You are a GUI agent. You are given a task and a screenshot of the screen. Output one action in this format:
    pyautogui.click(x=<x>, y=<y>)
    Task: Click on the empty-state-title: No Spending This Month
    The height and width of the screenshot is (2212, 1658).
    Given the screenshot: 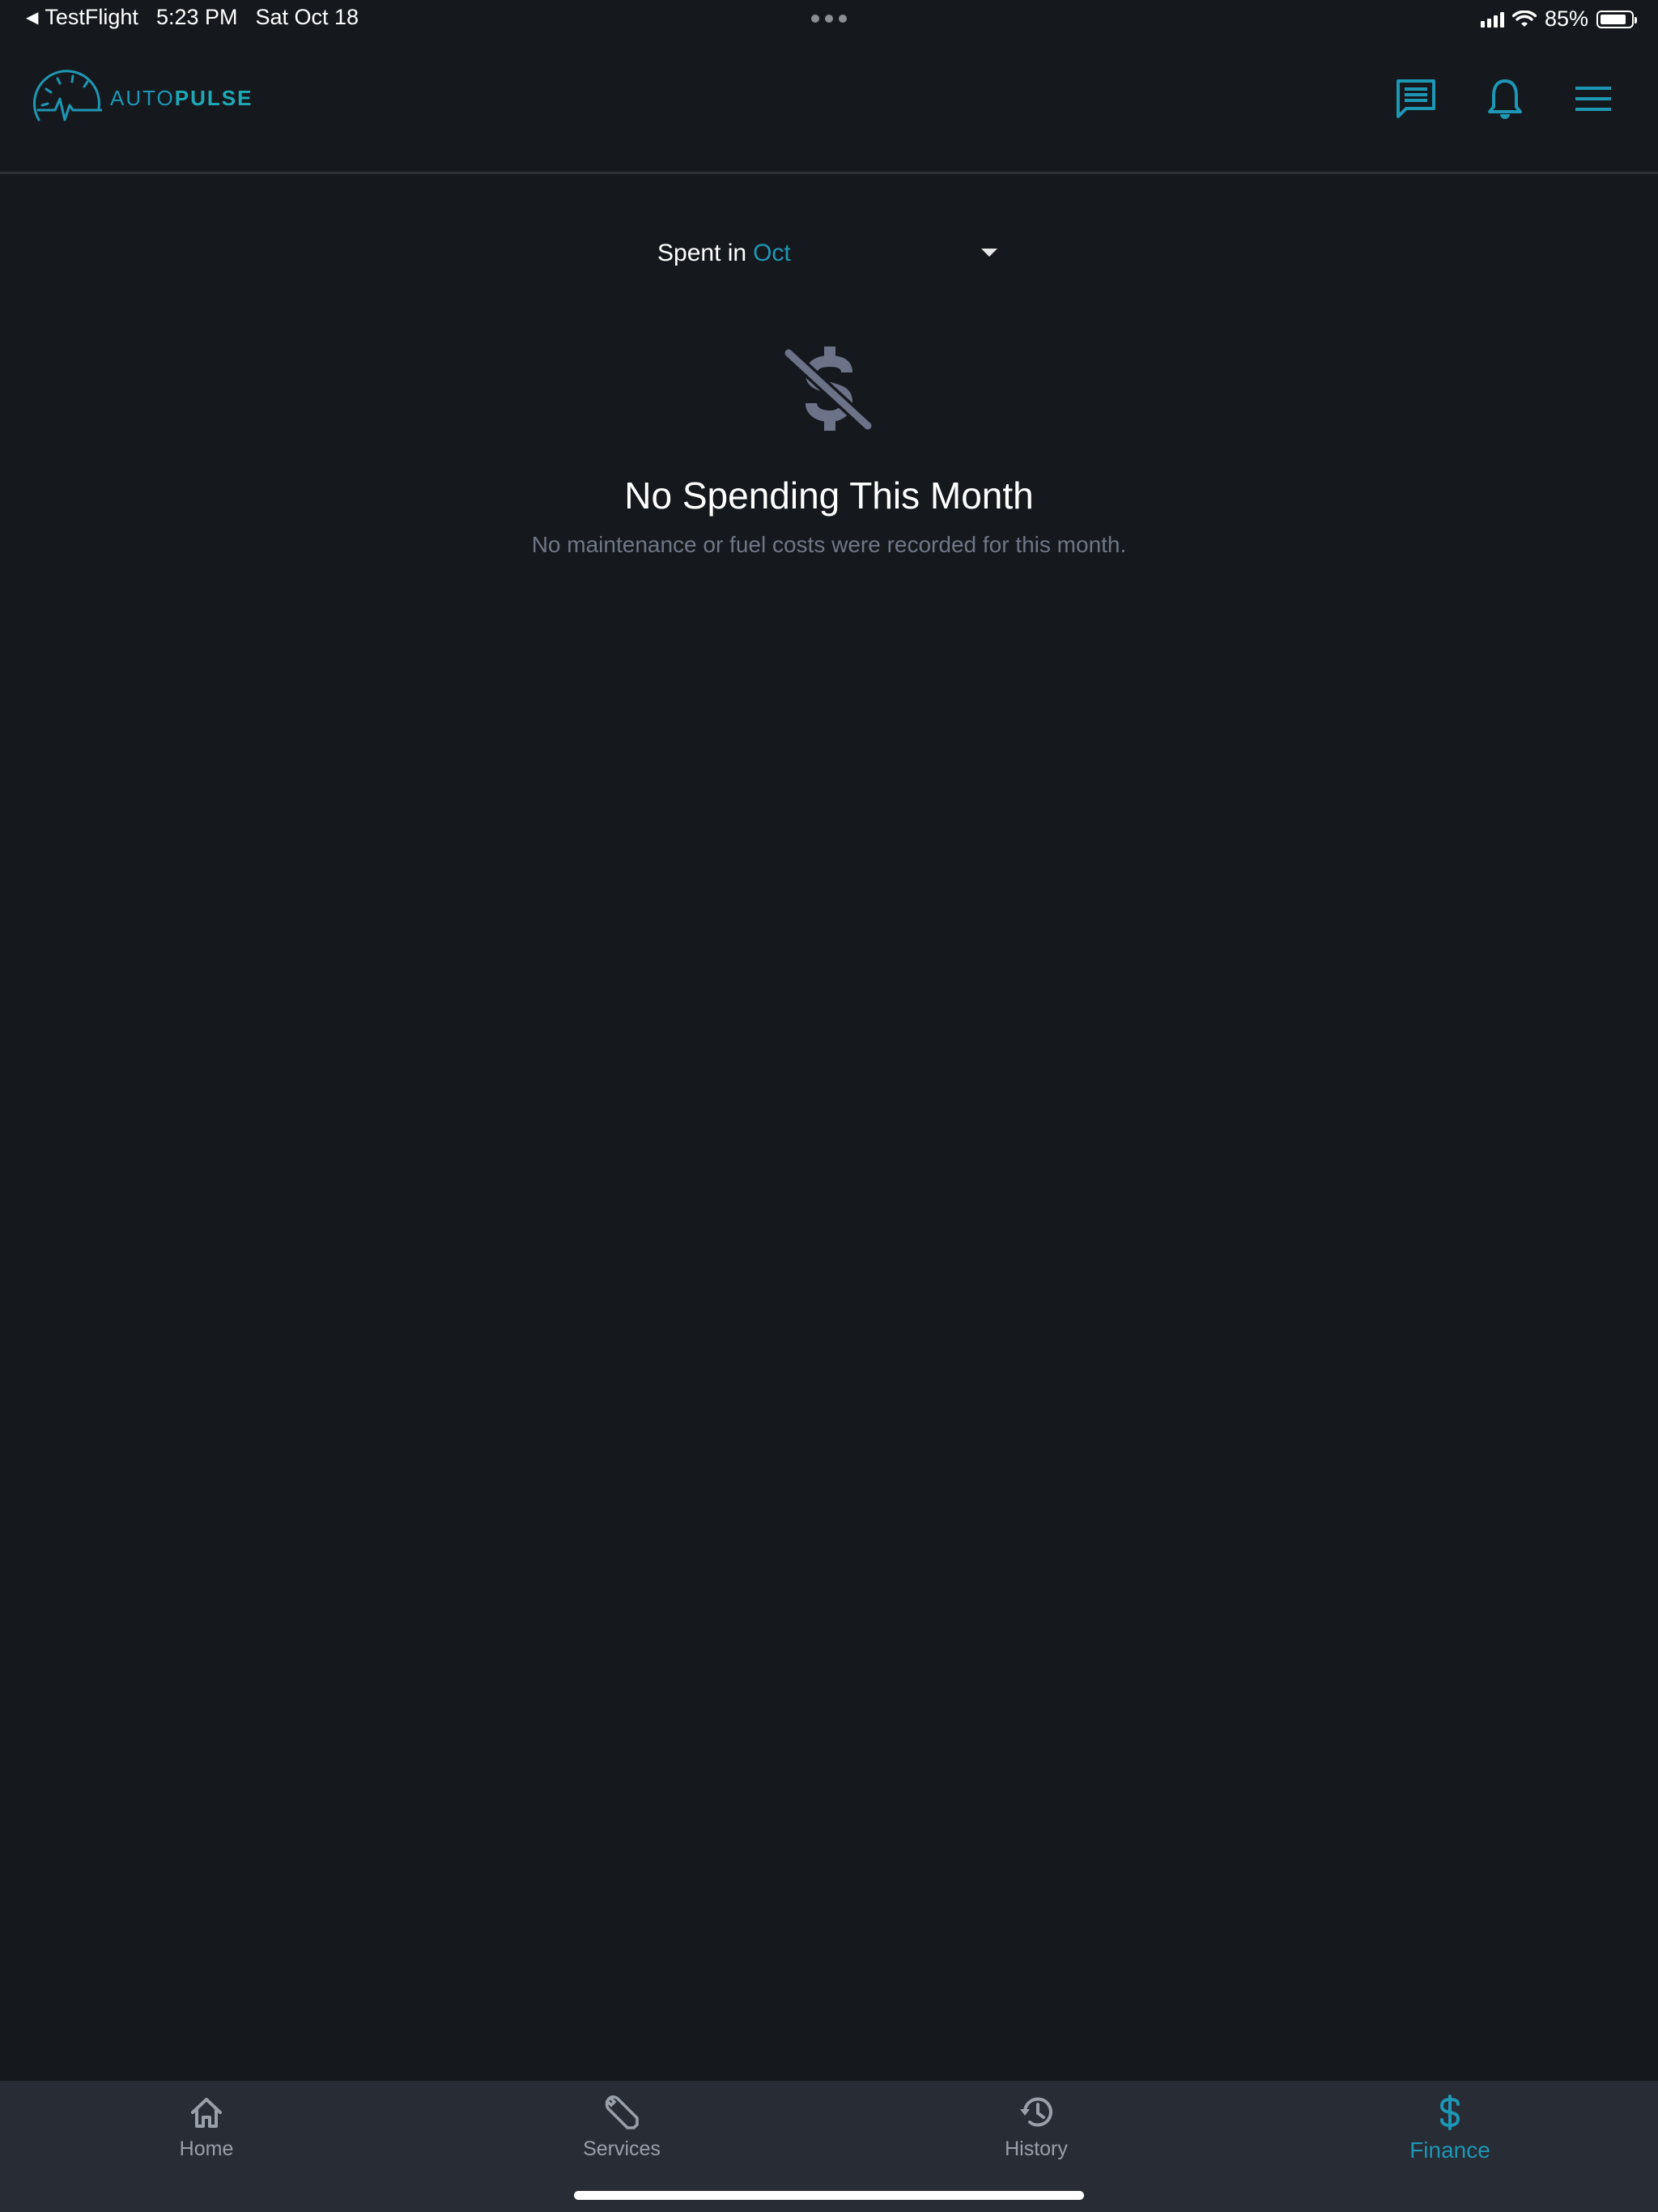 What is the action you would take?
    pyautogui.click(x=829, y=496)
    